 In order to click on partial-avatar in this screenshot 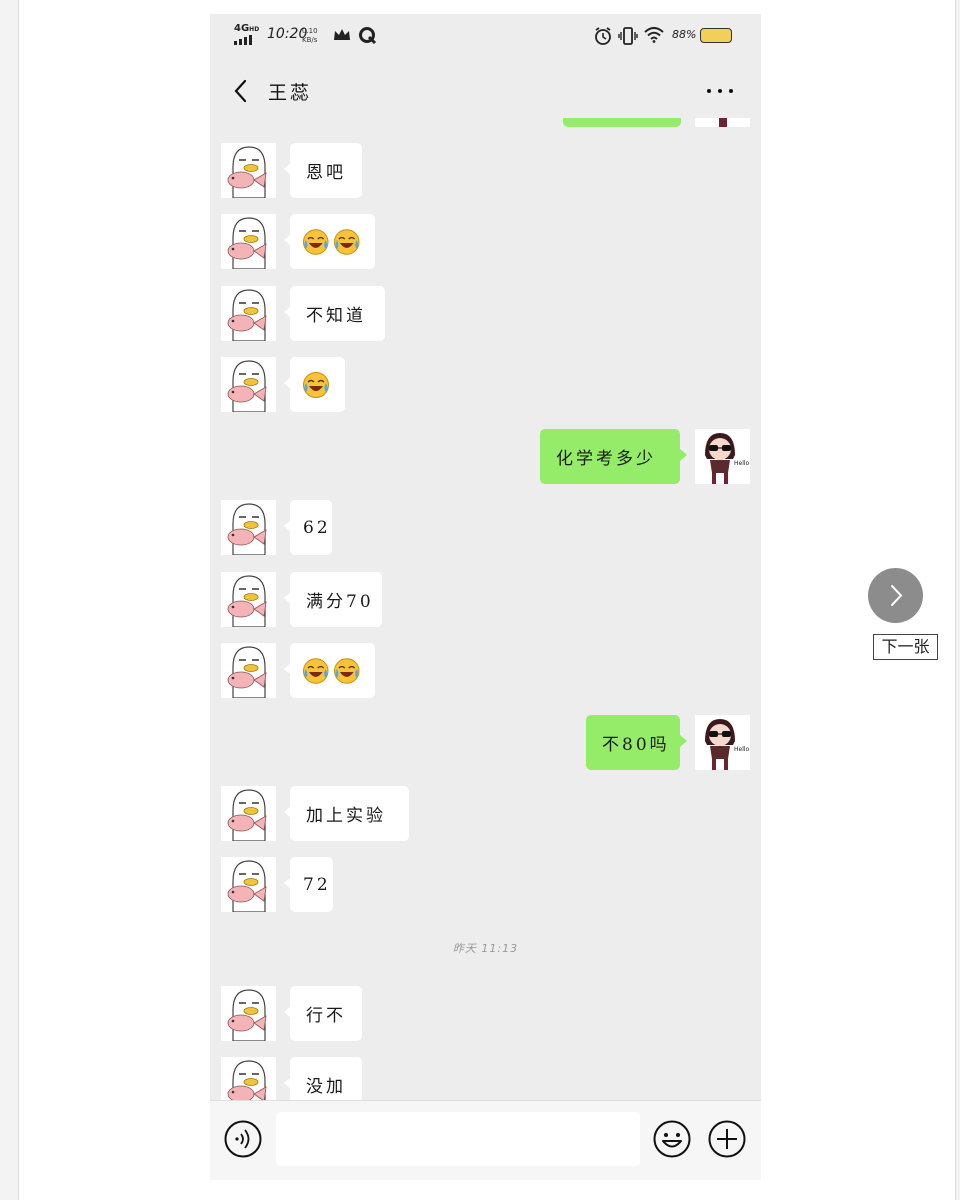, I will do `click(722, 122)`.